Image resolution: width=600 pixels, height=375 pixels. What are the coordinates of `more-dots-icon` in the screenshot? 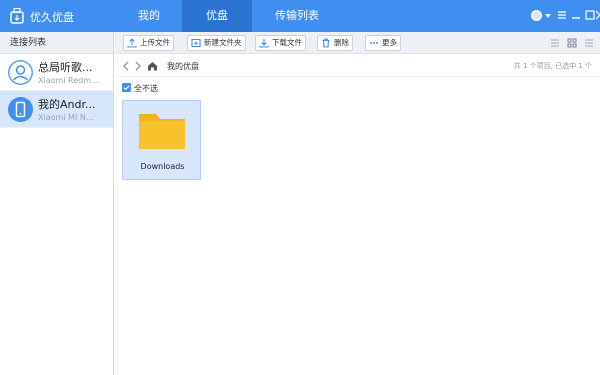 It's located at (374, 43).